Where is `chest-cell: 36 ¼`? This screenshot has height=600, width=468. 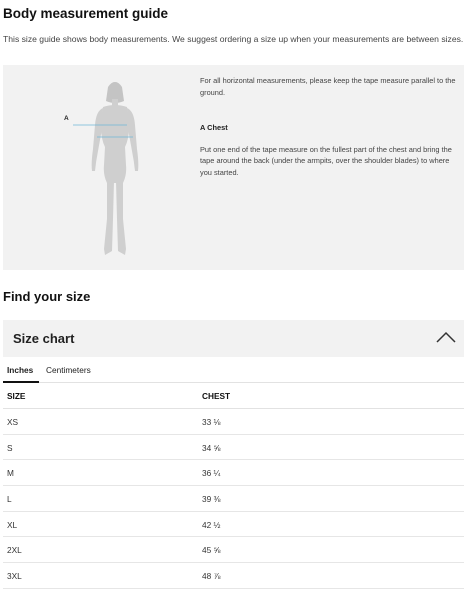
chest-cell: 36 ¼ is located at coordinates (211, 473).